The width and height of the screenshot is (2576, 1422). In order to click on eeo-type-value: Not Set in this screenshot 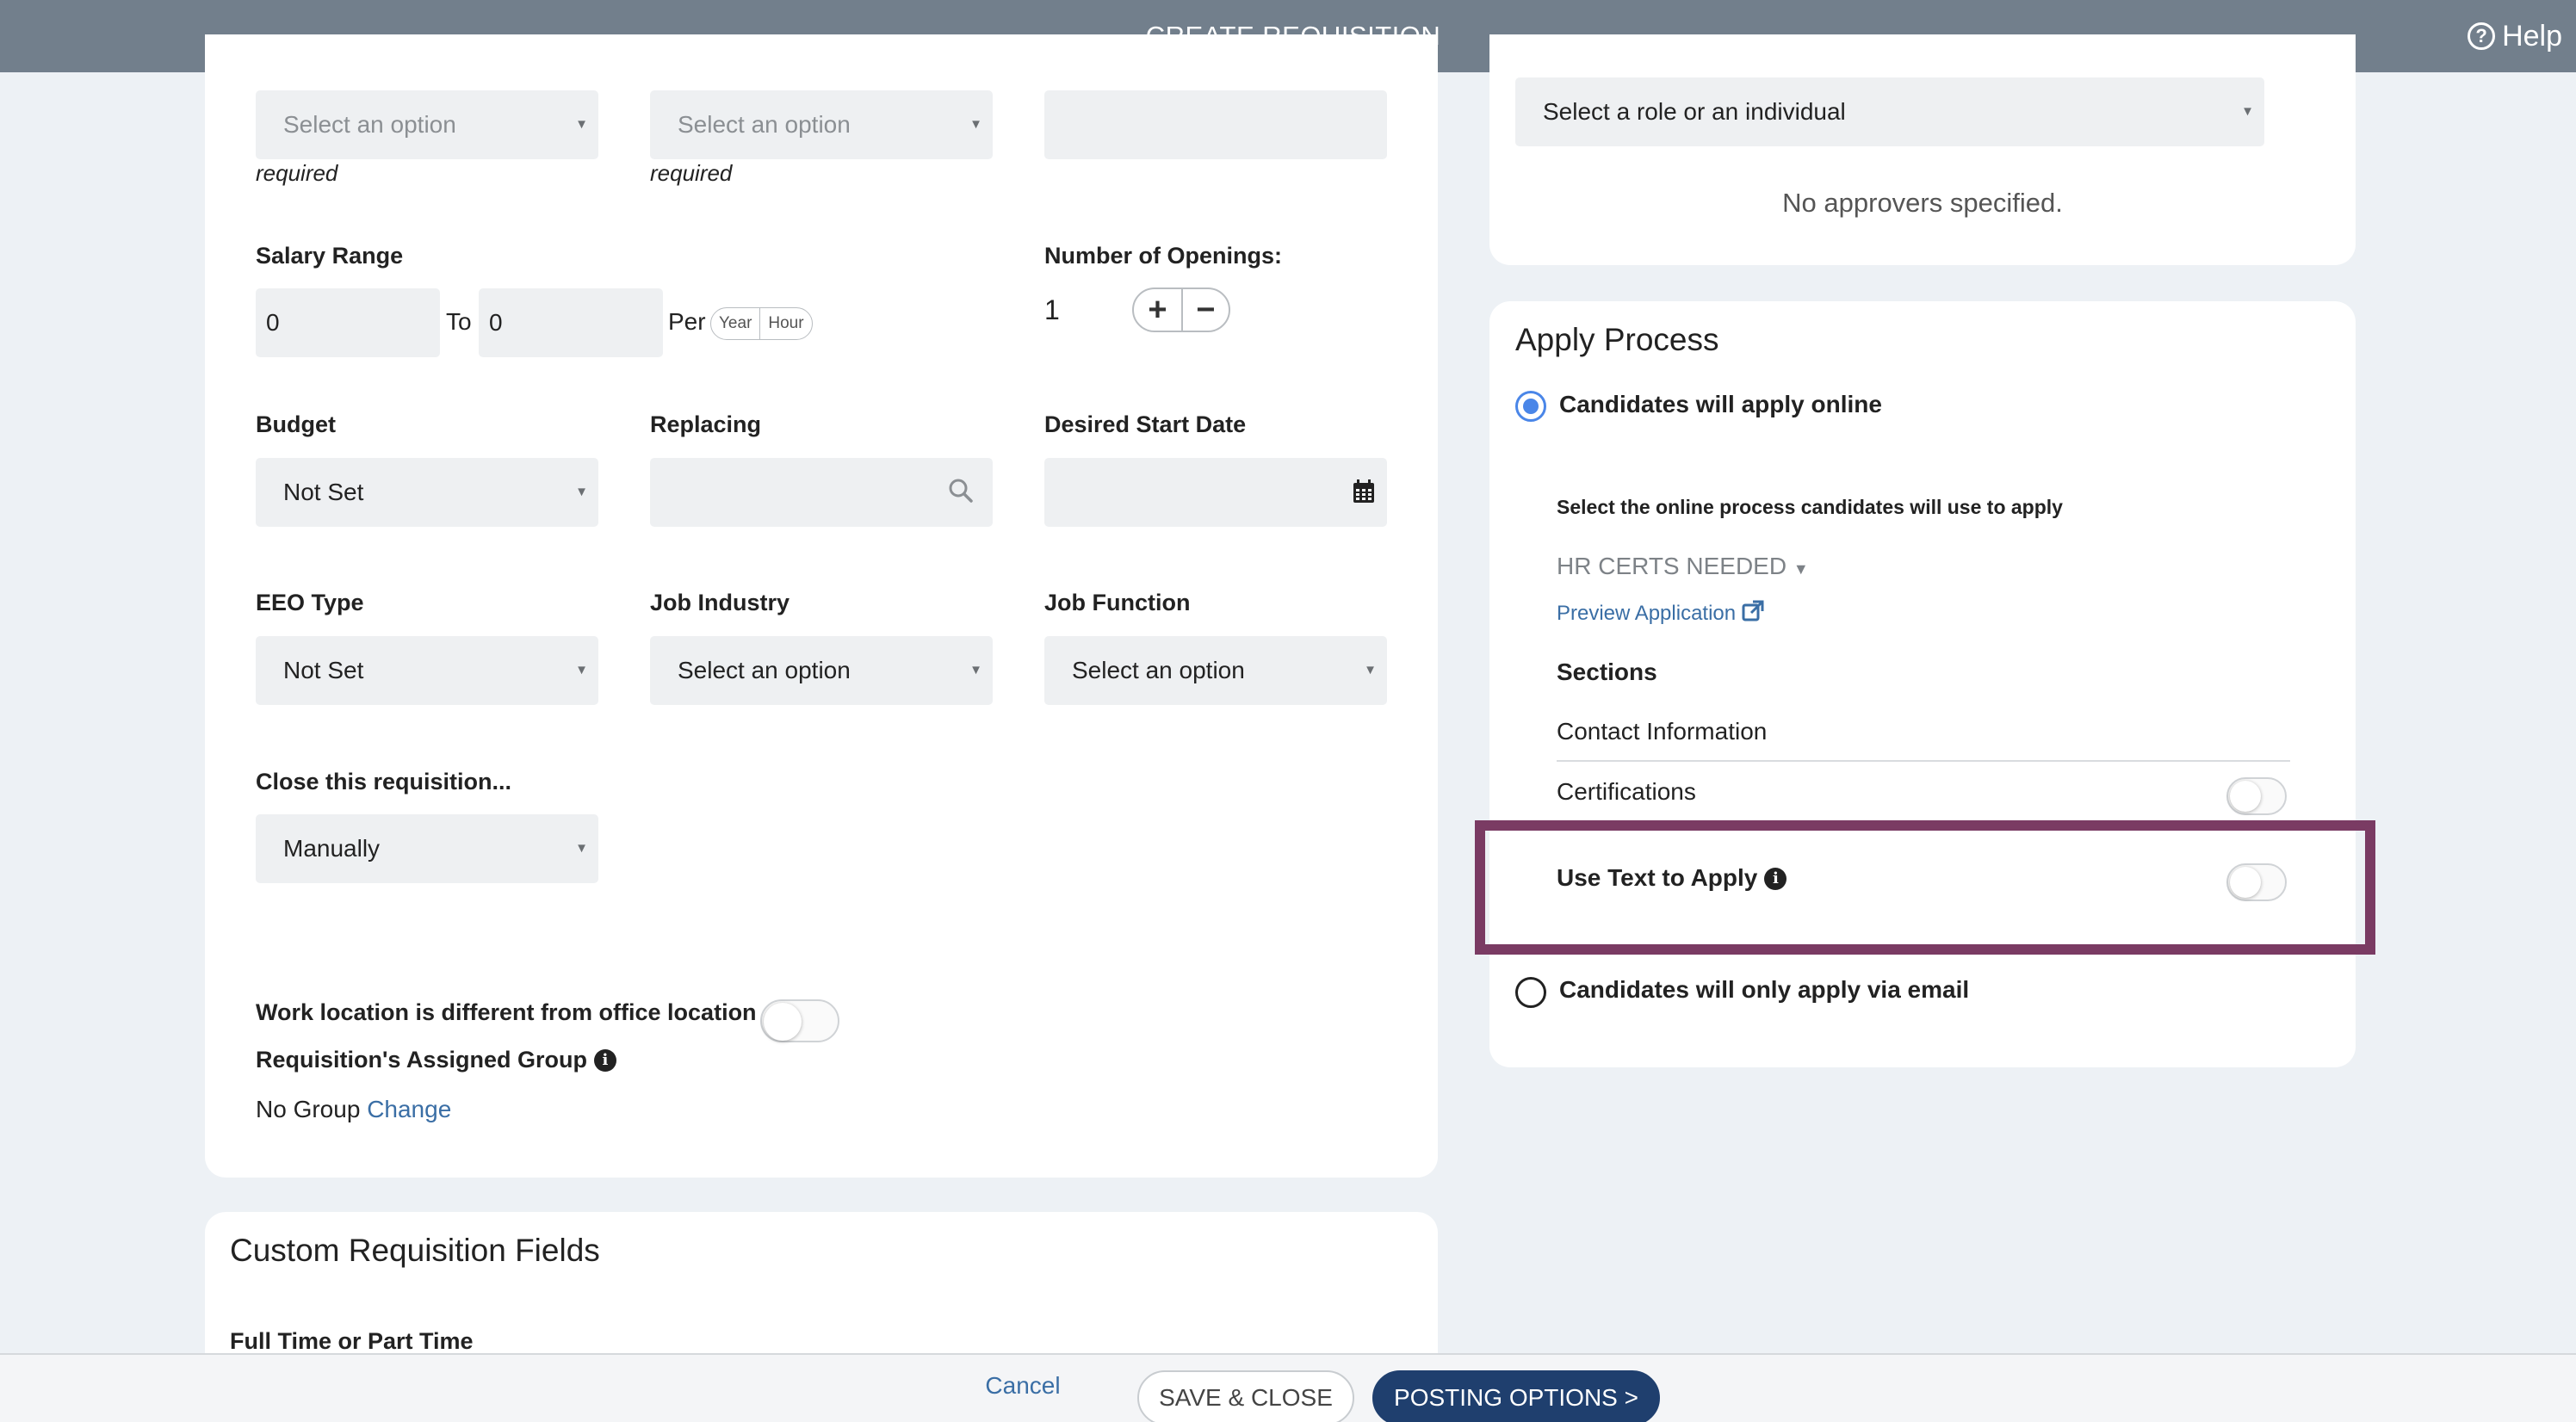, I will do `click(324, 670)`.